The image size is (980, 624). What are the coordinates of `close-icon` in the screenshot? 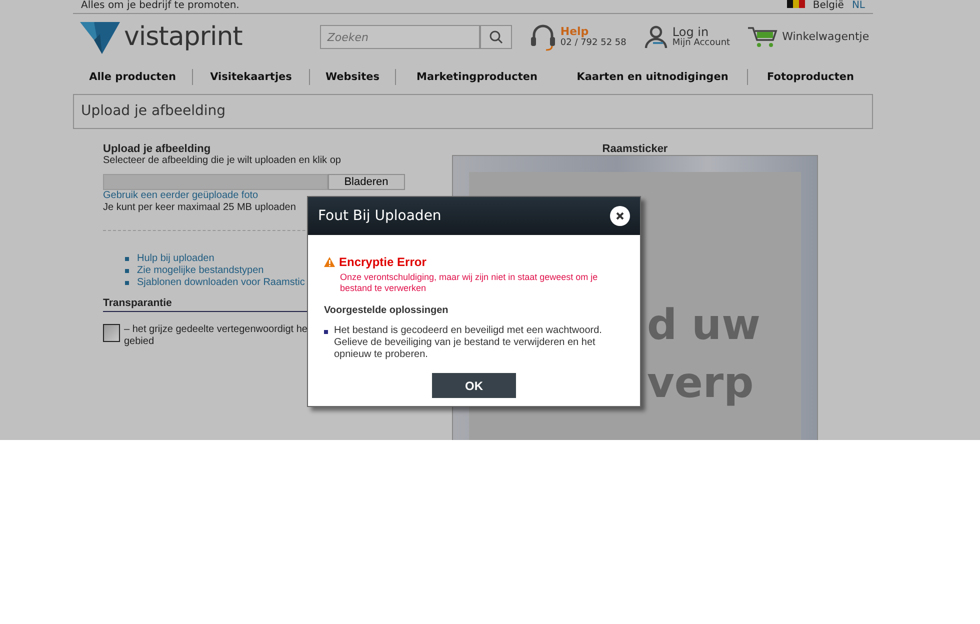 It's located at (620, 216).